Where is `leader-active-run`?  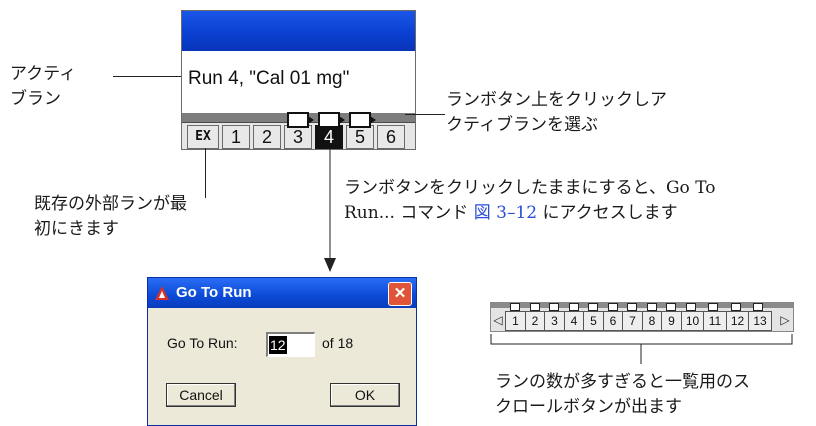
leader-active-run is located at coordinates (147, 76).